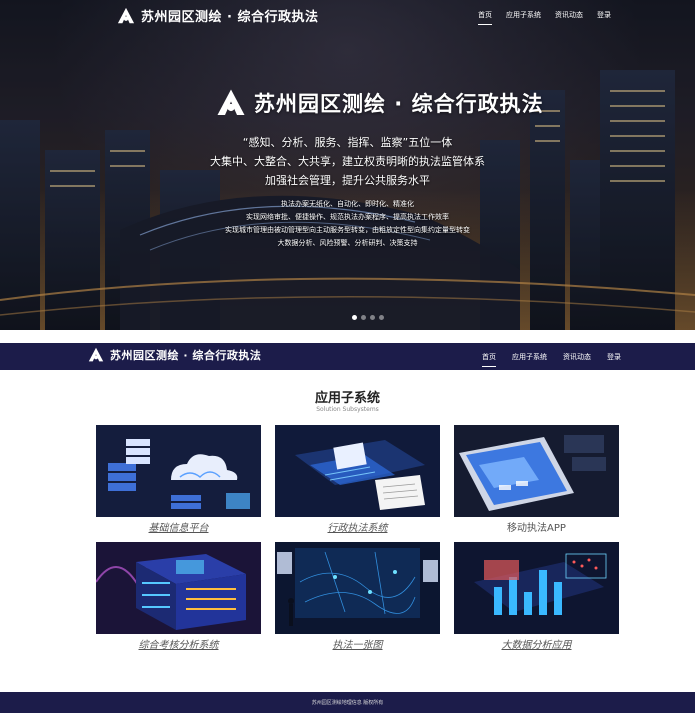 This screenshot has width=695, height=713. I want to click on card-label-basic-info: 基础信息平台, so click(178, 526).